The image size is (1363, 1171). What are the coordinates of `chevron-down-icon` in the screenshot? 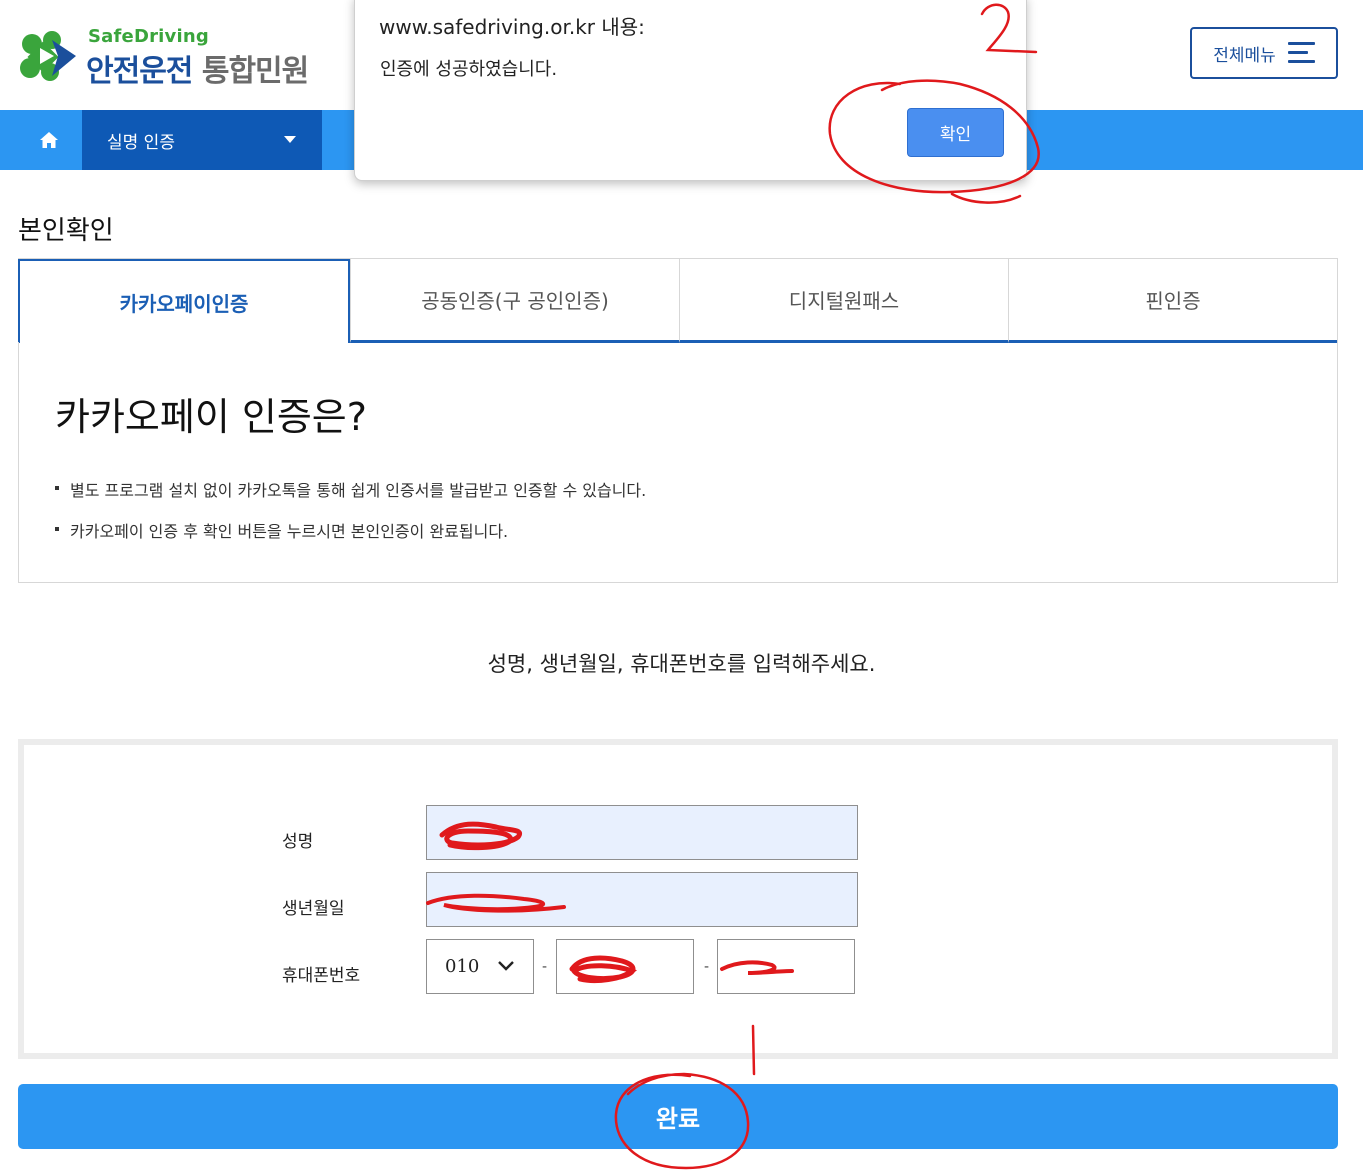 It's located at (506, 966).